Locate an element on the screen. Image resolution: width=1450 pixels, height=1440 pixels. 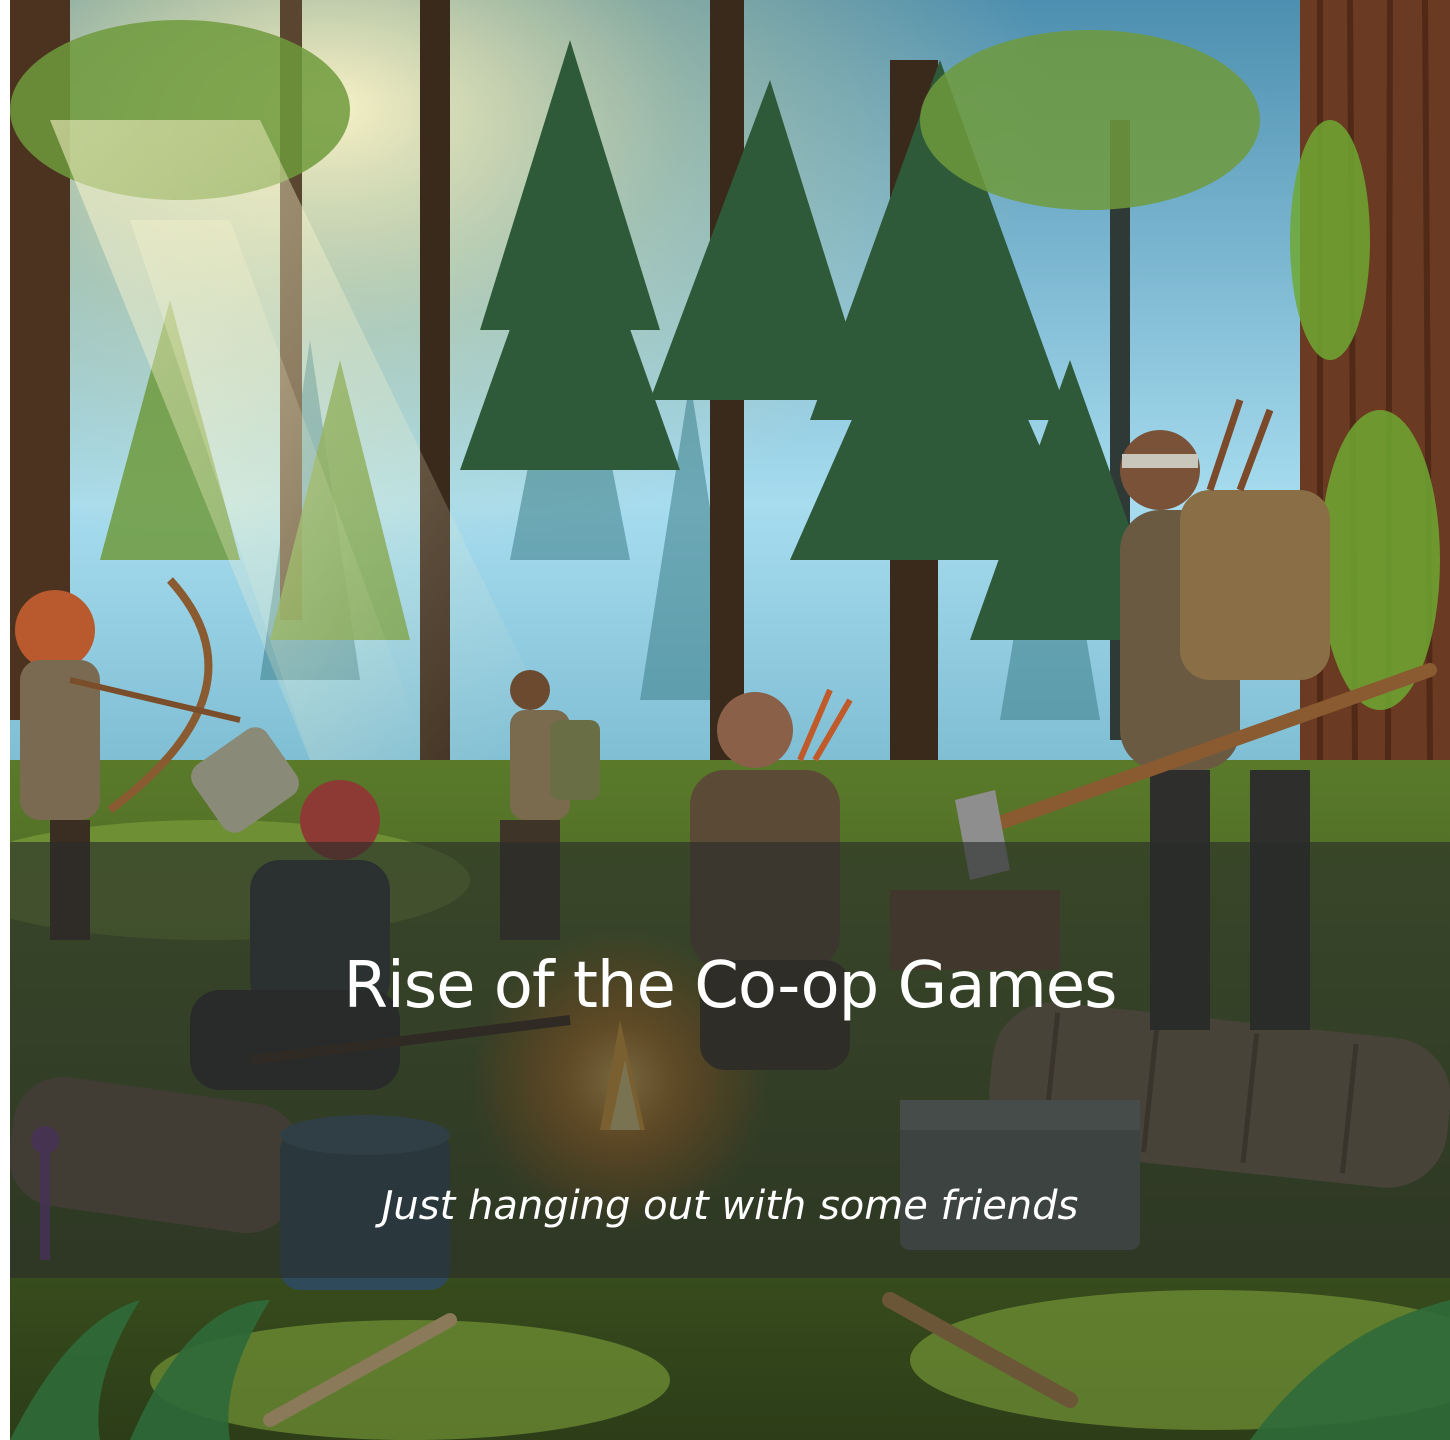
slide-title: Rise of the Co-op Games is located at coordinates (730, 986).